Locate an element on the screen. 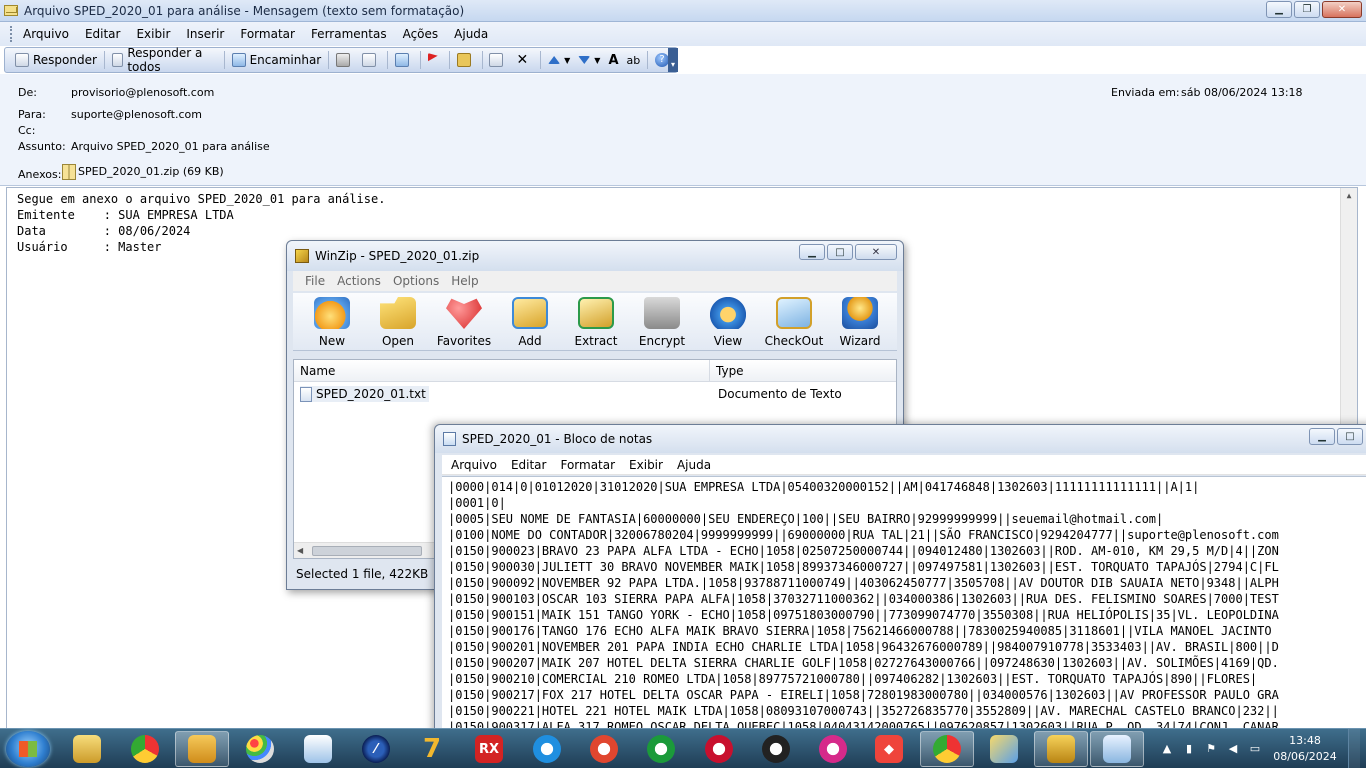 The height and width of the screenshot is (768, 1366). winzip-extract-button: Extract is located at coordinates (596, 321).